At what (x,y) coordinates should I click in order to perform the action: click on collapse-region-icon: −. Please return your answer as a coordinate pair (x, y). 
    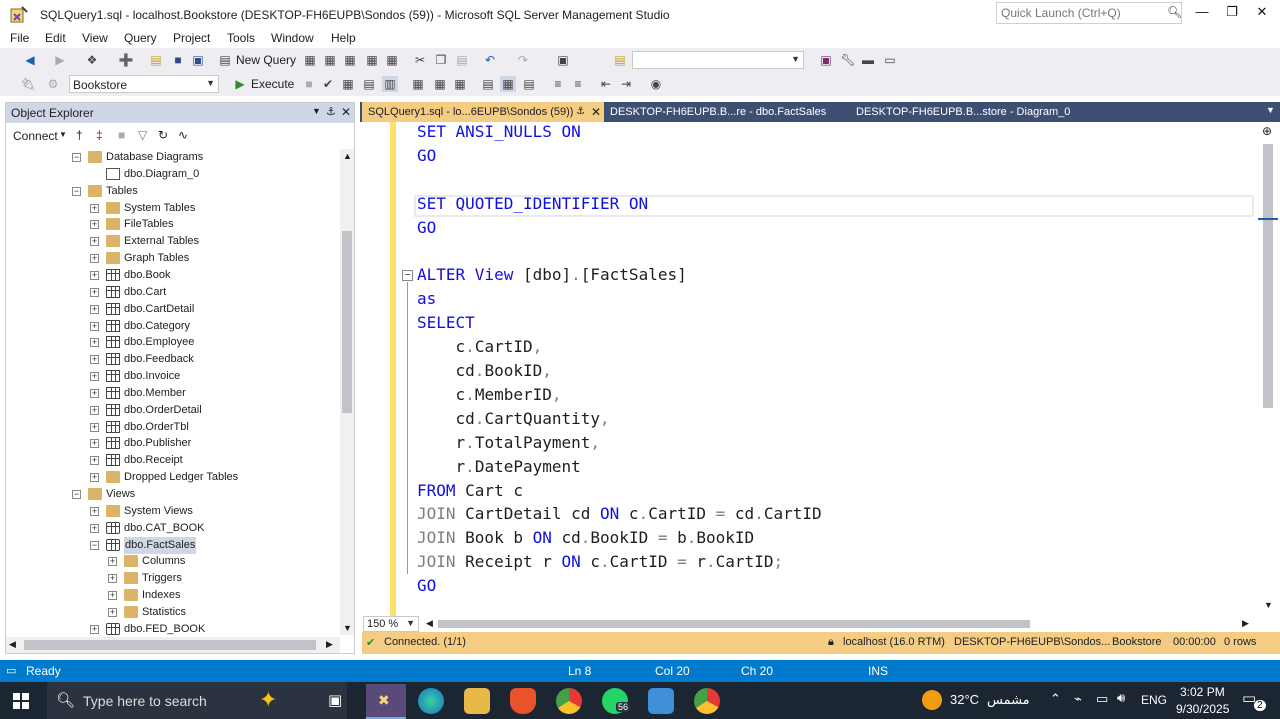
    Looking at the image, I should click on (407, 275).